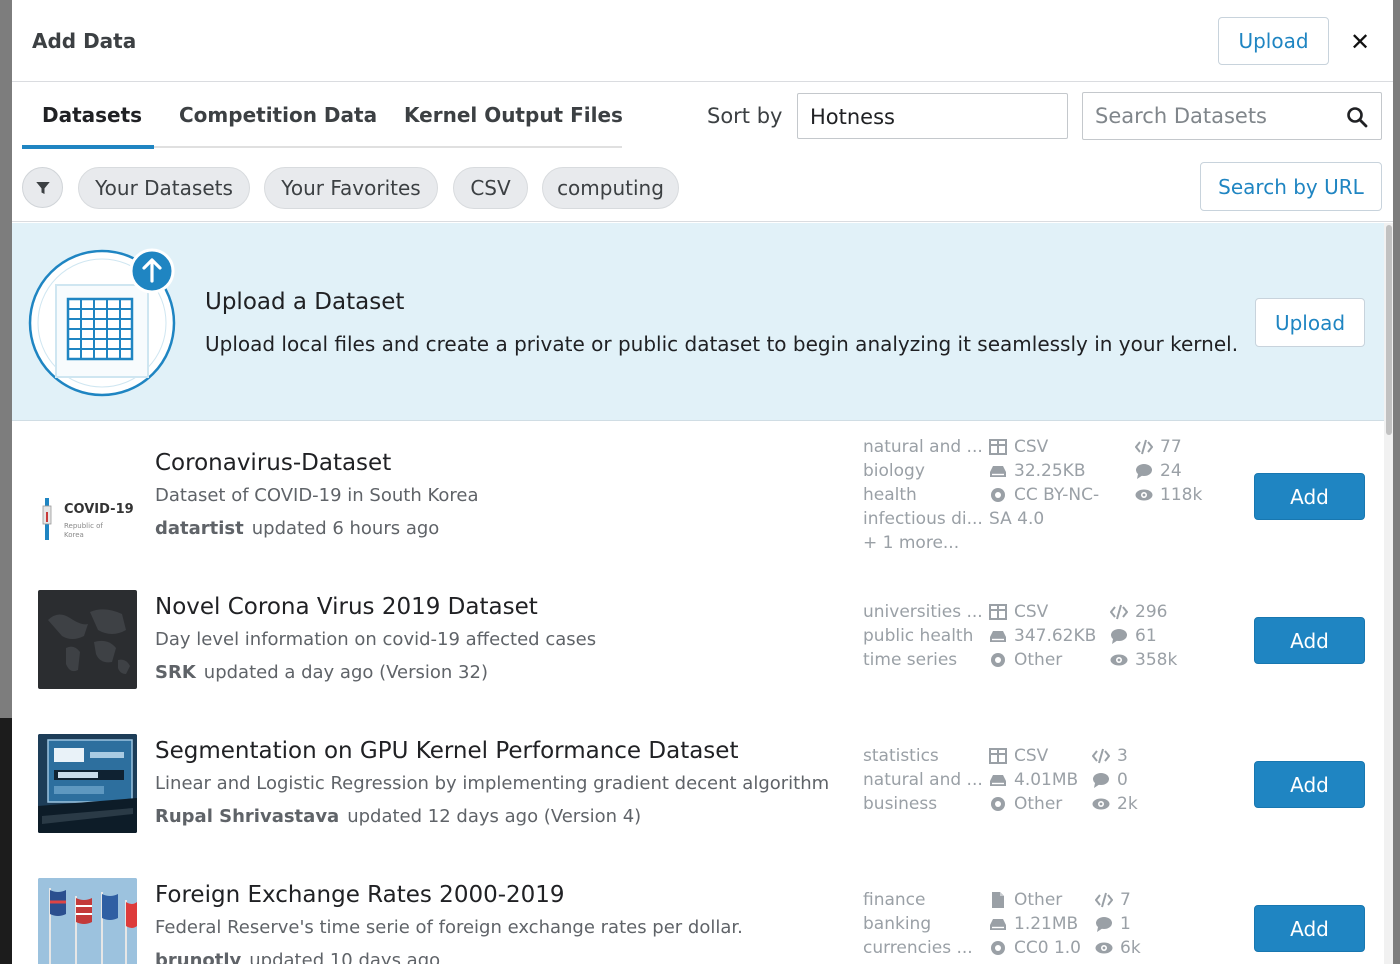 The image size is (1400, 964). Describe the element at coordinates (1208, 116) in the screenshot. I see `search-input` at that location.